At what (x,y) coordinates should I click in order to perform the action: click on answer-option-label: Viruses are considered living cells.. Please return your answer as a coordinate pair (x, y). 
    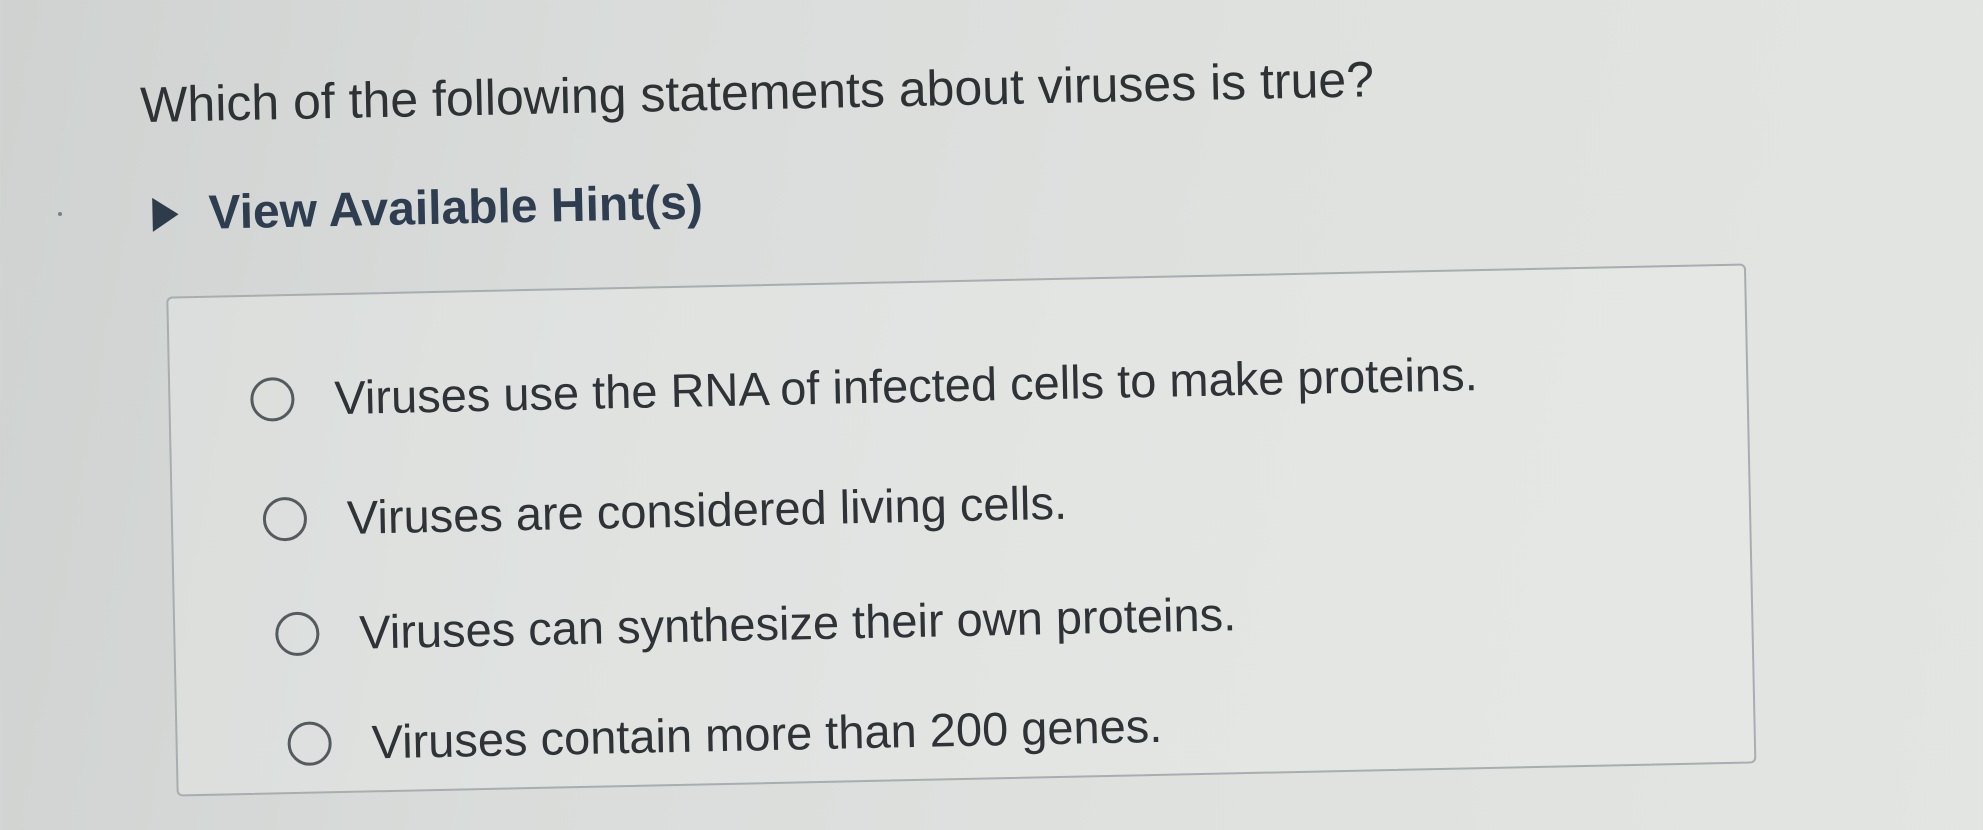
    Looking at the image, I should click on (707, 509).